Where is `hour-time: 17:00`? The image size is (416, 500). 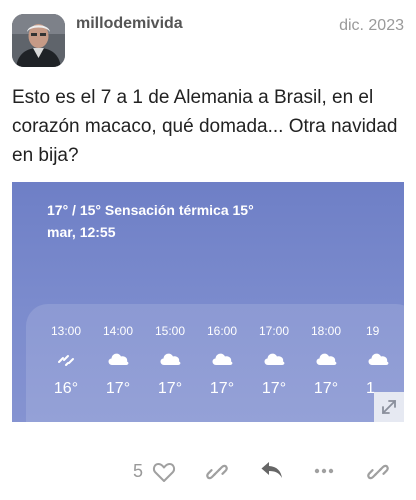
hour-time: 17:00 is located at coordinates (274, 331).